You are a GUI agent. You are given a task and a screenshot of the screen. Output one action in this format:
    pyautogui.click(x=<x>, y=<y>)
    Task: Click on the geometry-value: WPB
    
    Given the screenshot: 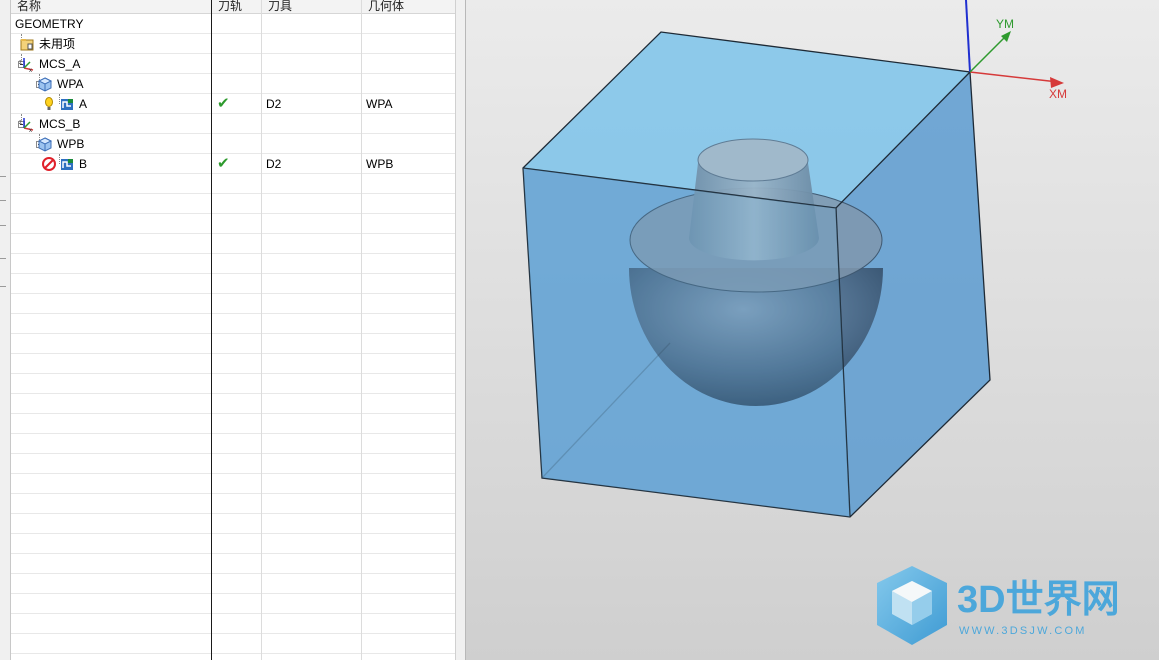 What is the action you would take?
    pyautogui.click(x=380, y=164)
    